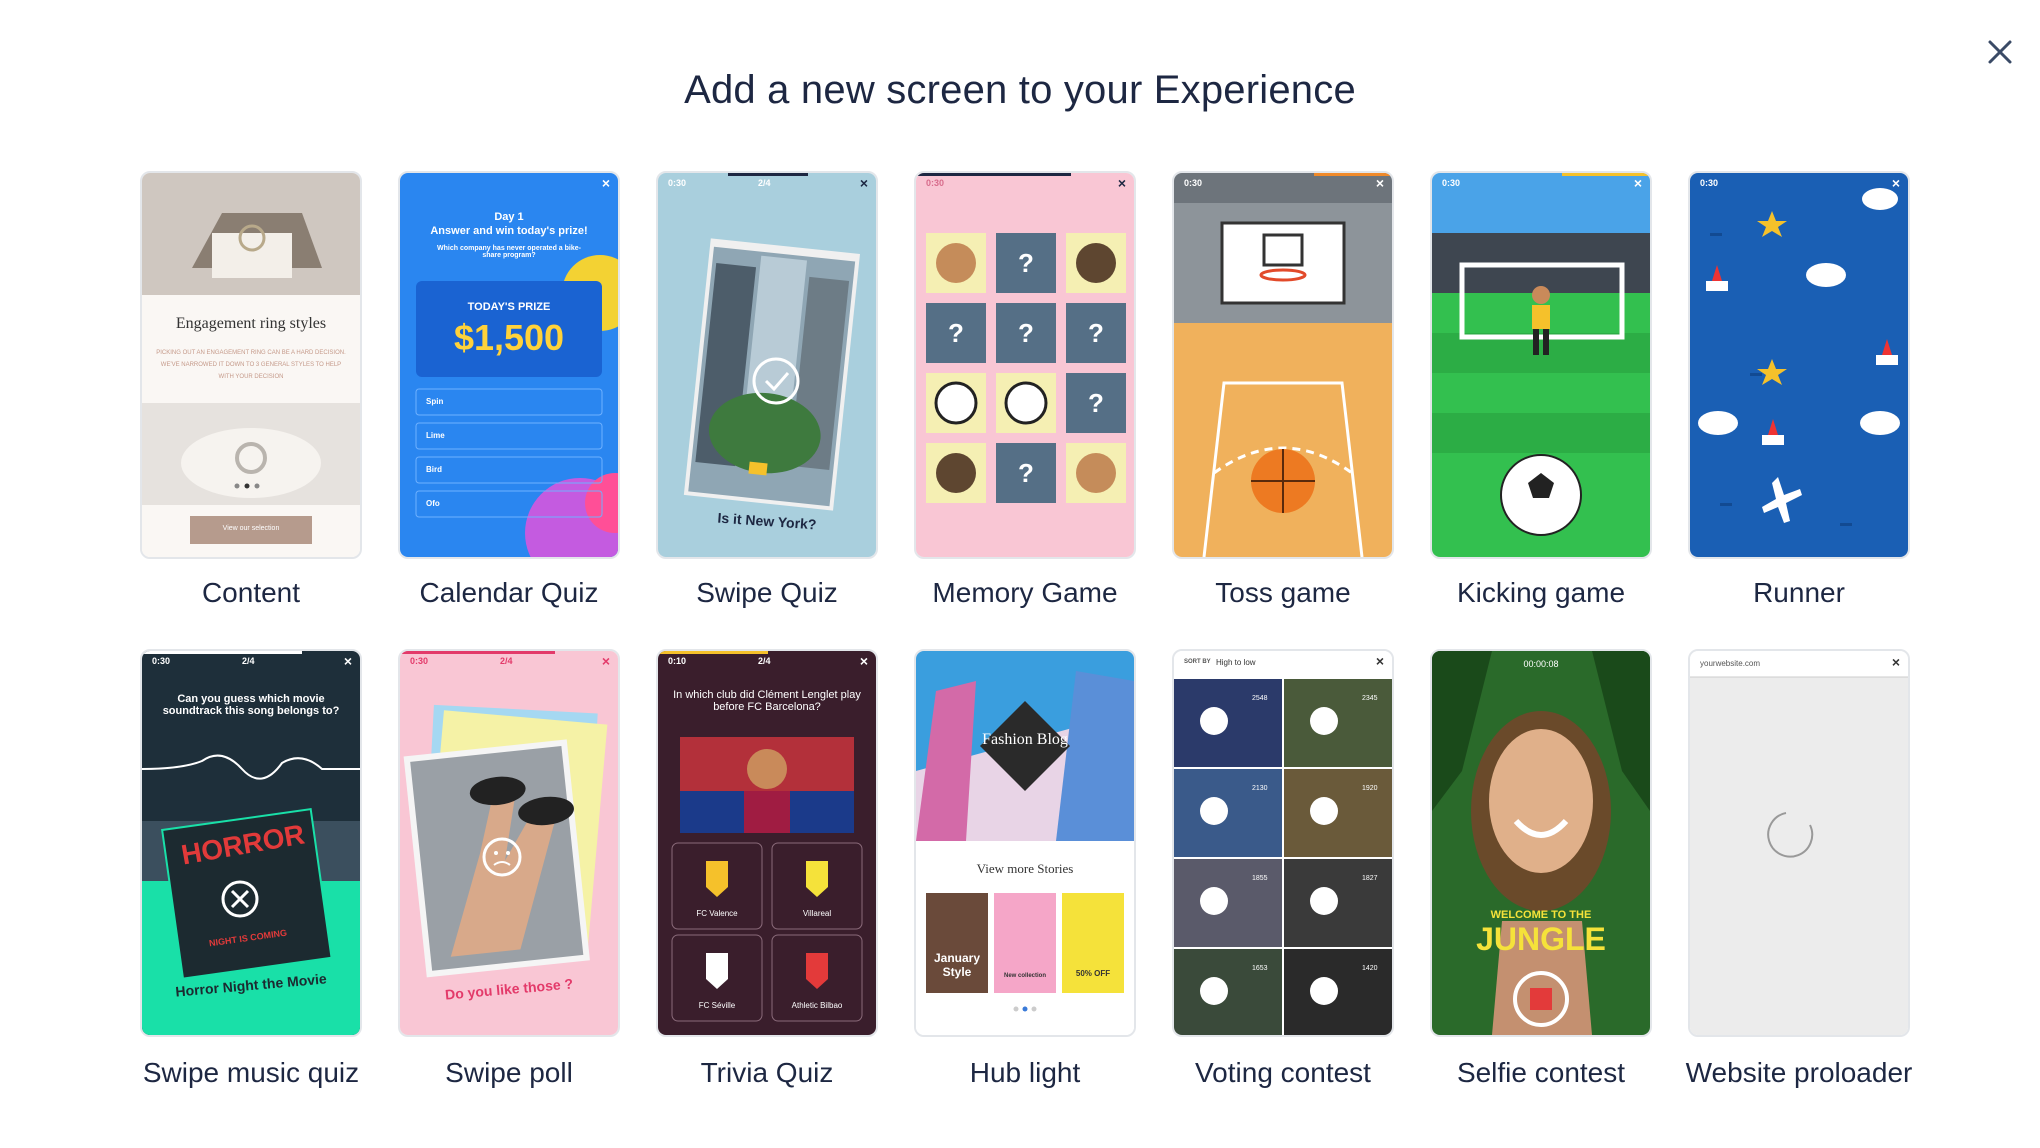 This screenshot has height=1148, width=2040. Describe the element at coordinates (1283, 365) in the screenshot. I see `screen-card-toss-game: 0:30 ×` at that location.